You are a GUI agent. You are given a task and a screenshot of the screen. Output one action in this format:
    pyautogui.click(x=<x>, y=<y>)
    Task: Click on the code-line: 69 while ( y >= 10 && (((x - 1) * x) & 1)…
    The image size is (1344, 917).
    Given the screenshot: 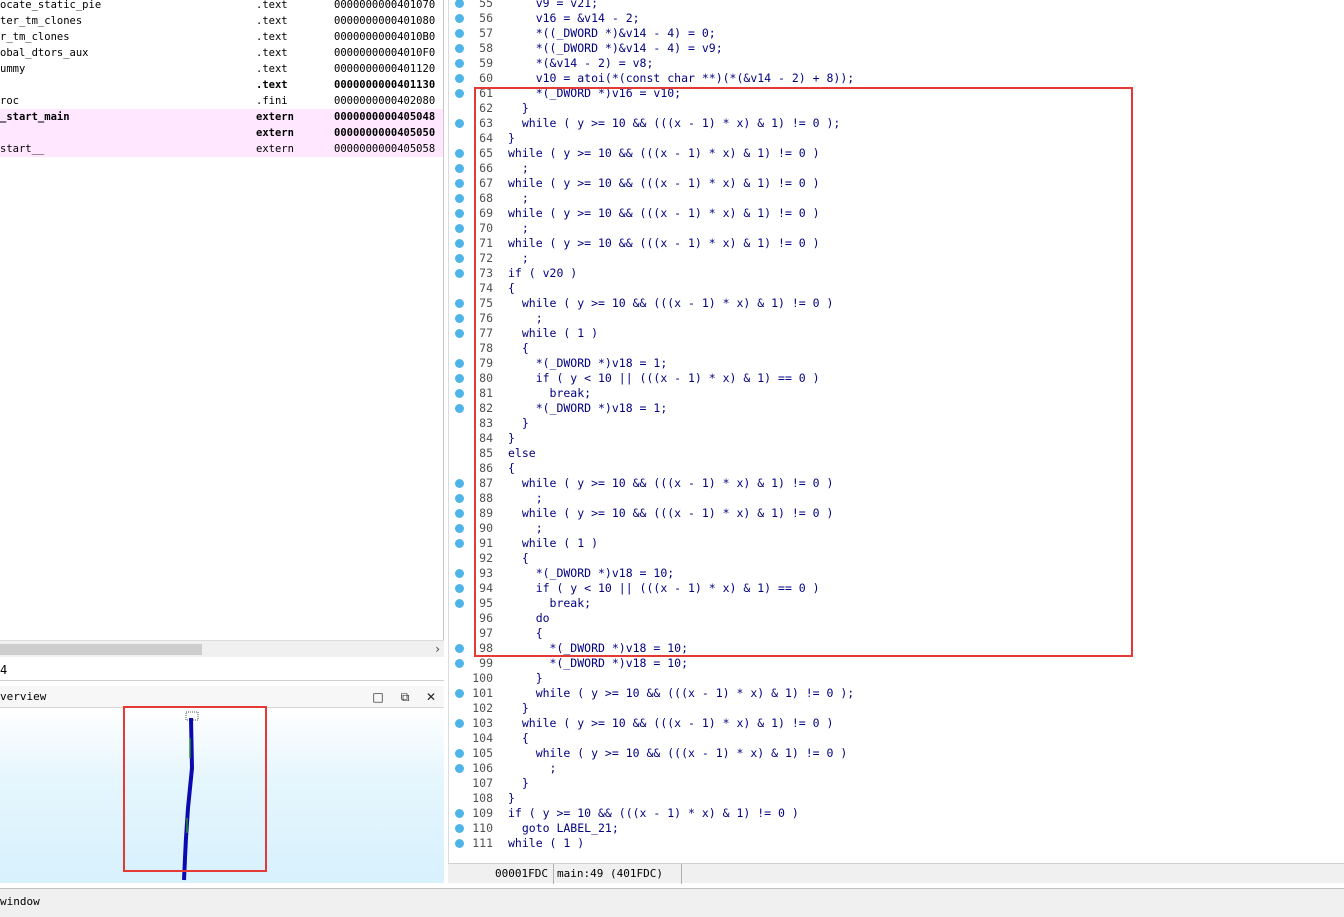 What is the action you would take?
    pyautogui.click(x=896, y=213)
    